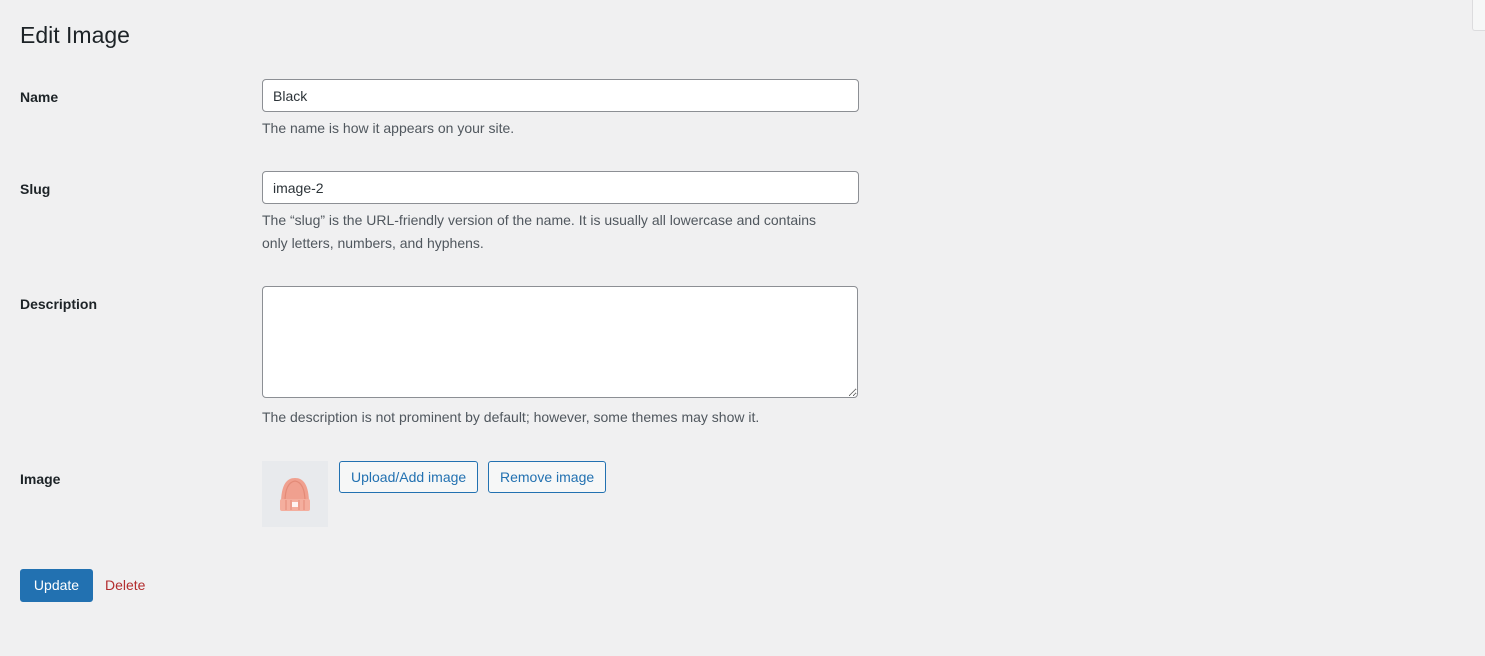 The image size is (1485, 656). Describe the element at coordinates (56, 585) in the screenshot. I see `update-button: Update` at that location.